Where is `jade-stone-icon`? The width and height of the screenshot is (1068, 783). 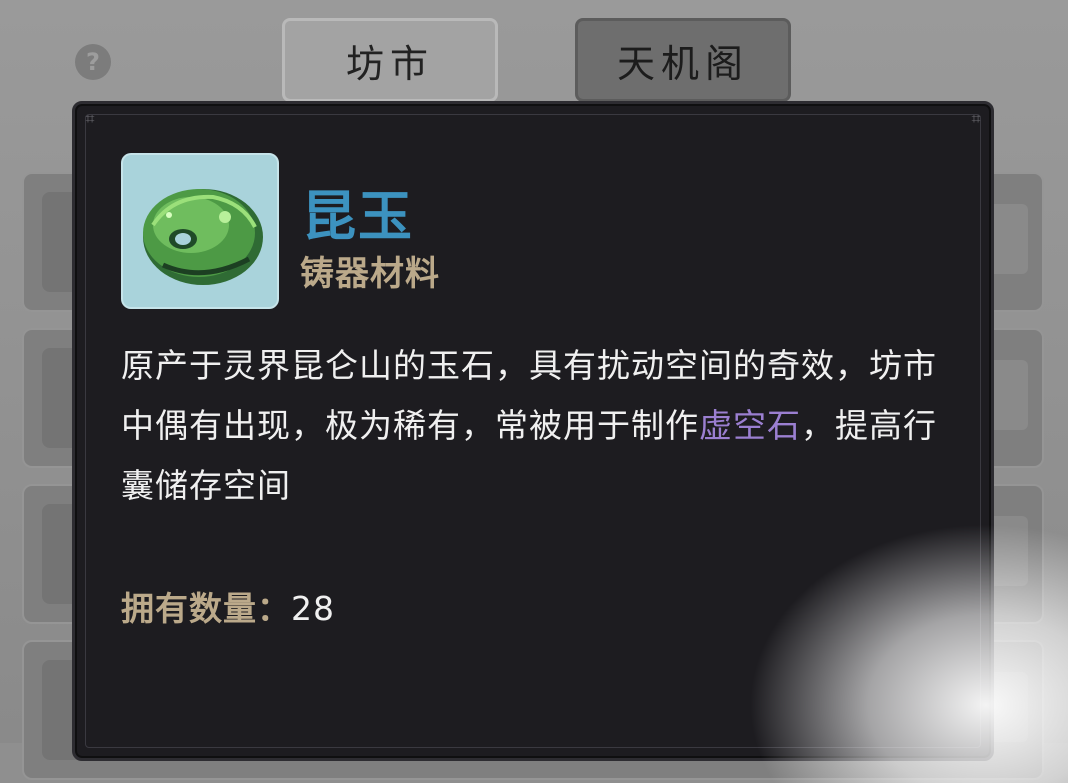
jade-stone-icon is located at coordinates (200, 231).